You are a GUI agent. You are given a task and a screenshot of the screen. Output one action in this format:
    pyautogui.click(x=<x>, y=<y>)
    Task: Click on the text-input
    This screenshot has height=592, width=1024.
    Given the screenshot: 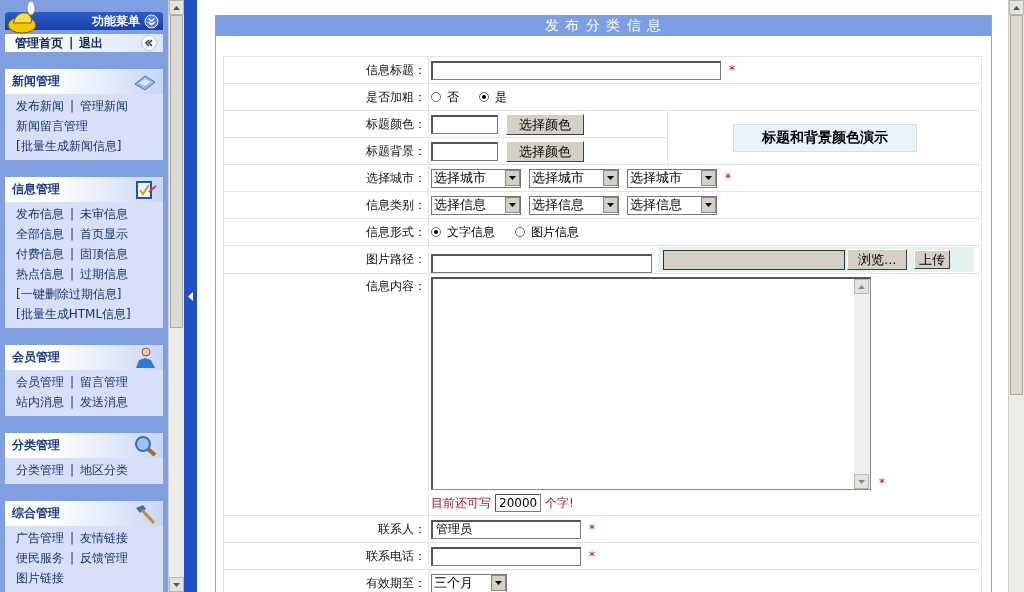 What is the action you would take?
    pyautogui.click(x=506, y=556)
    